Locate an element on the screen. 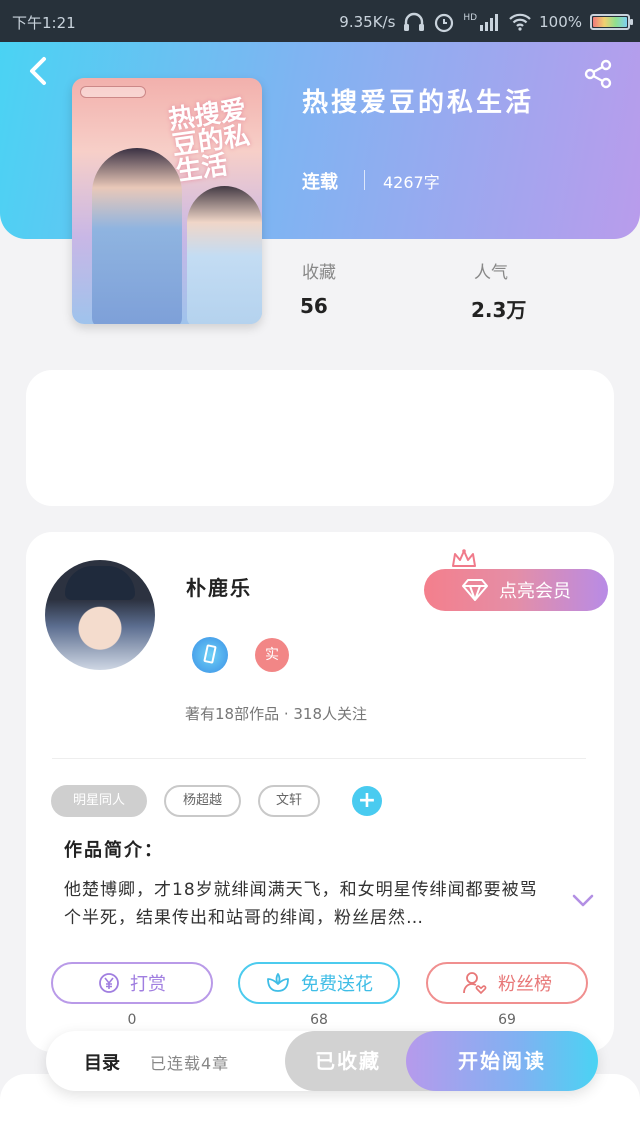 The width and height of the screenshot is (640, 1138). crown-icon is located at coordinates (464, 558).